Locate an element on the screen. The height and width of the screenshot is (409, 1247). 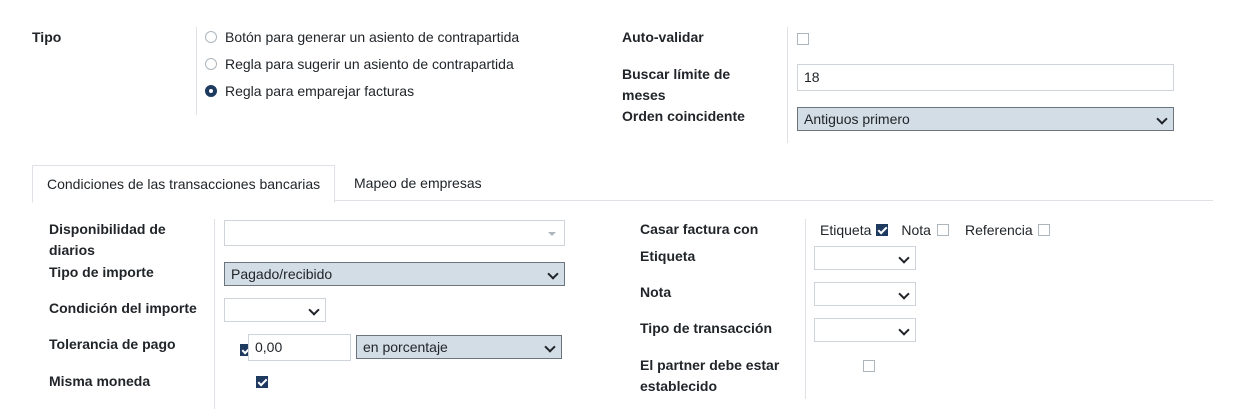
disponibilidad-label: Disponibilidad de diarios is located at coordinates (107, 239).